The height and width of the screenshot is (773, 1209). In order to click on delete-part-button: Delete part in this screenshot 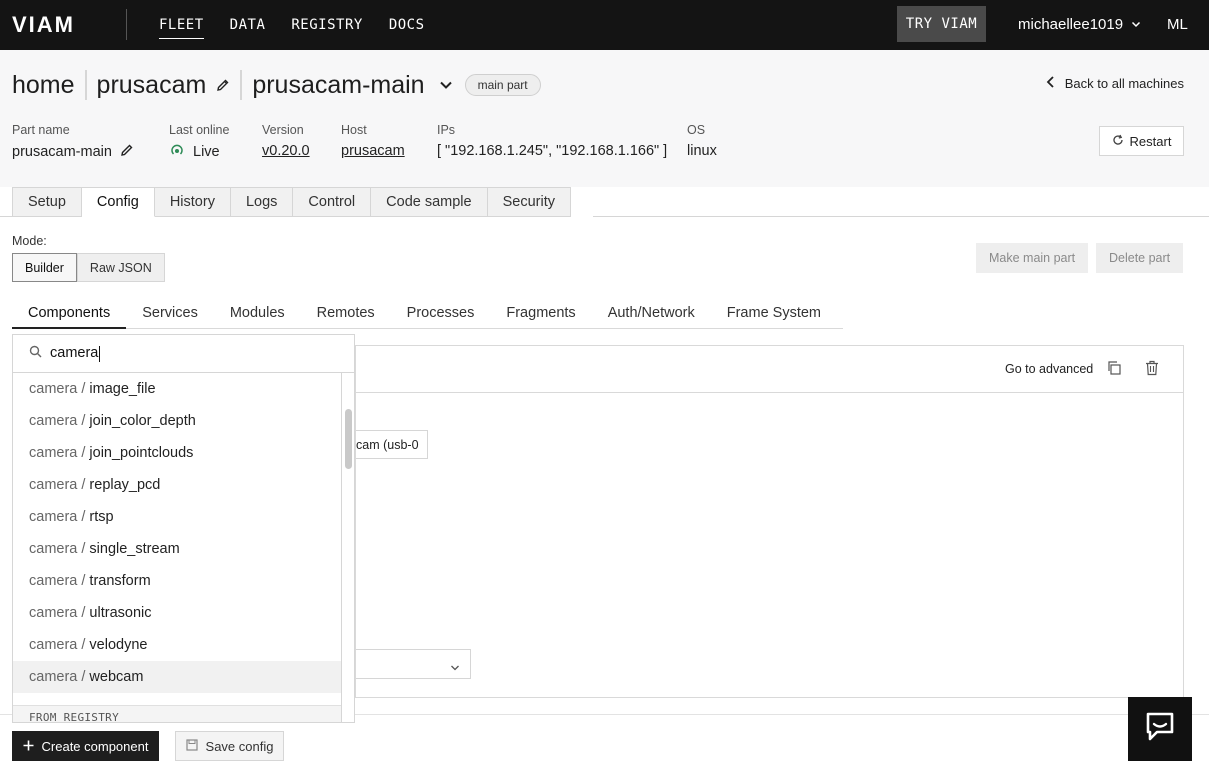, I will do `click(1140, 258)`.